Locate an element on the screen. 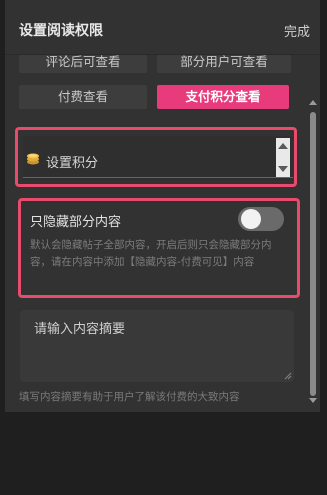 This screenshot has width=327, height=495. option-paid-view: 付费查看 is located at coordinates (83, 97).